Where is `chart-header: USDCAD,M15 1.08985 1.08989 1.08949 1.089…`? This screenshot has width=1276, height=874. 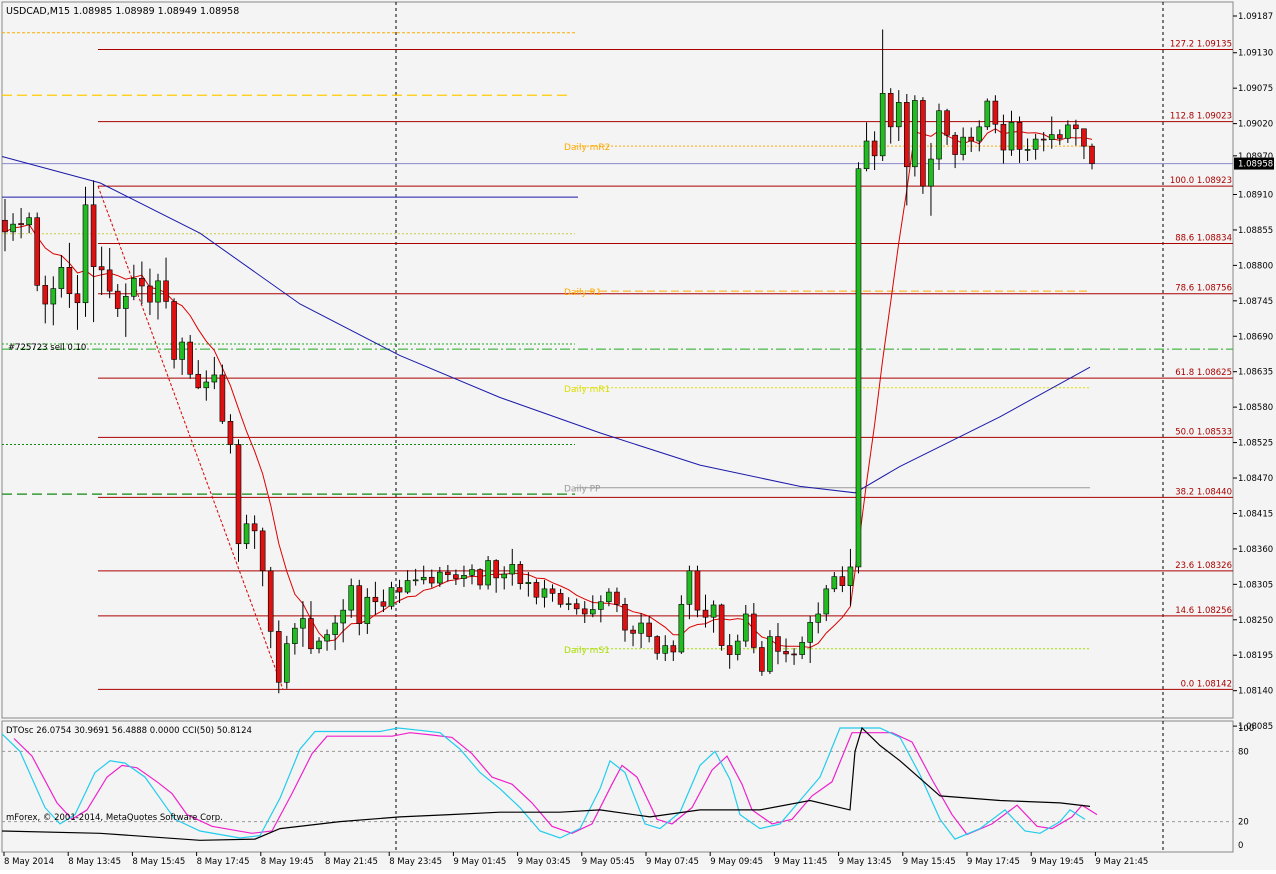 chart-header: USDCAD,M15 1.08985 1.08989 1.08949 1.089… is located at coordinates (122, 11).